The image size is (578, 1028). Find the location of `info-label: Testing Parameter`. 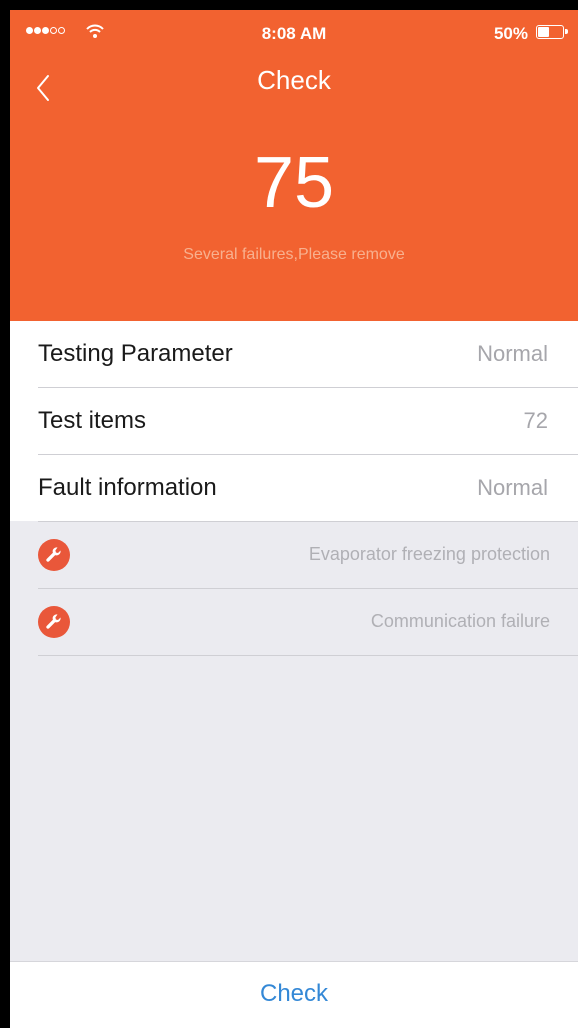

info-label: Testing Parameter is located at coordinates (135, 353).